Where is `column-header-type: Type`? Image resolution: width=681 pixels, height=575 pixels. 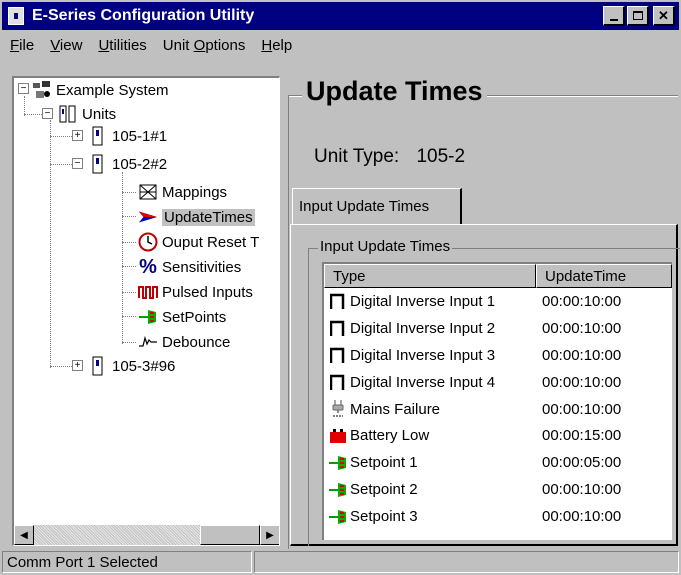
column-header-type: Type is located at coordinates (430, 276).